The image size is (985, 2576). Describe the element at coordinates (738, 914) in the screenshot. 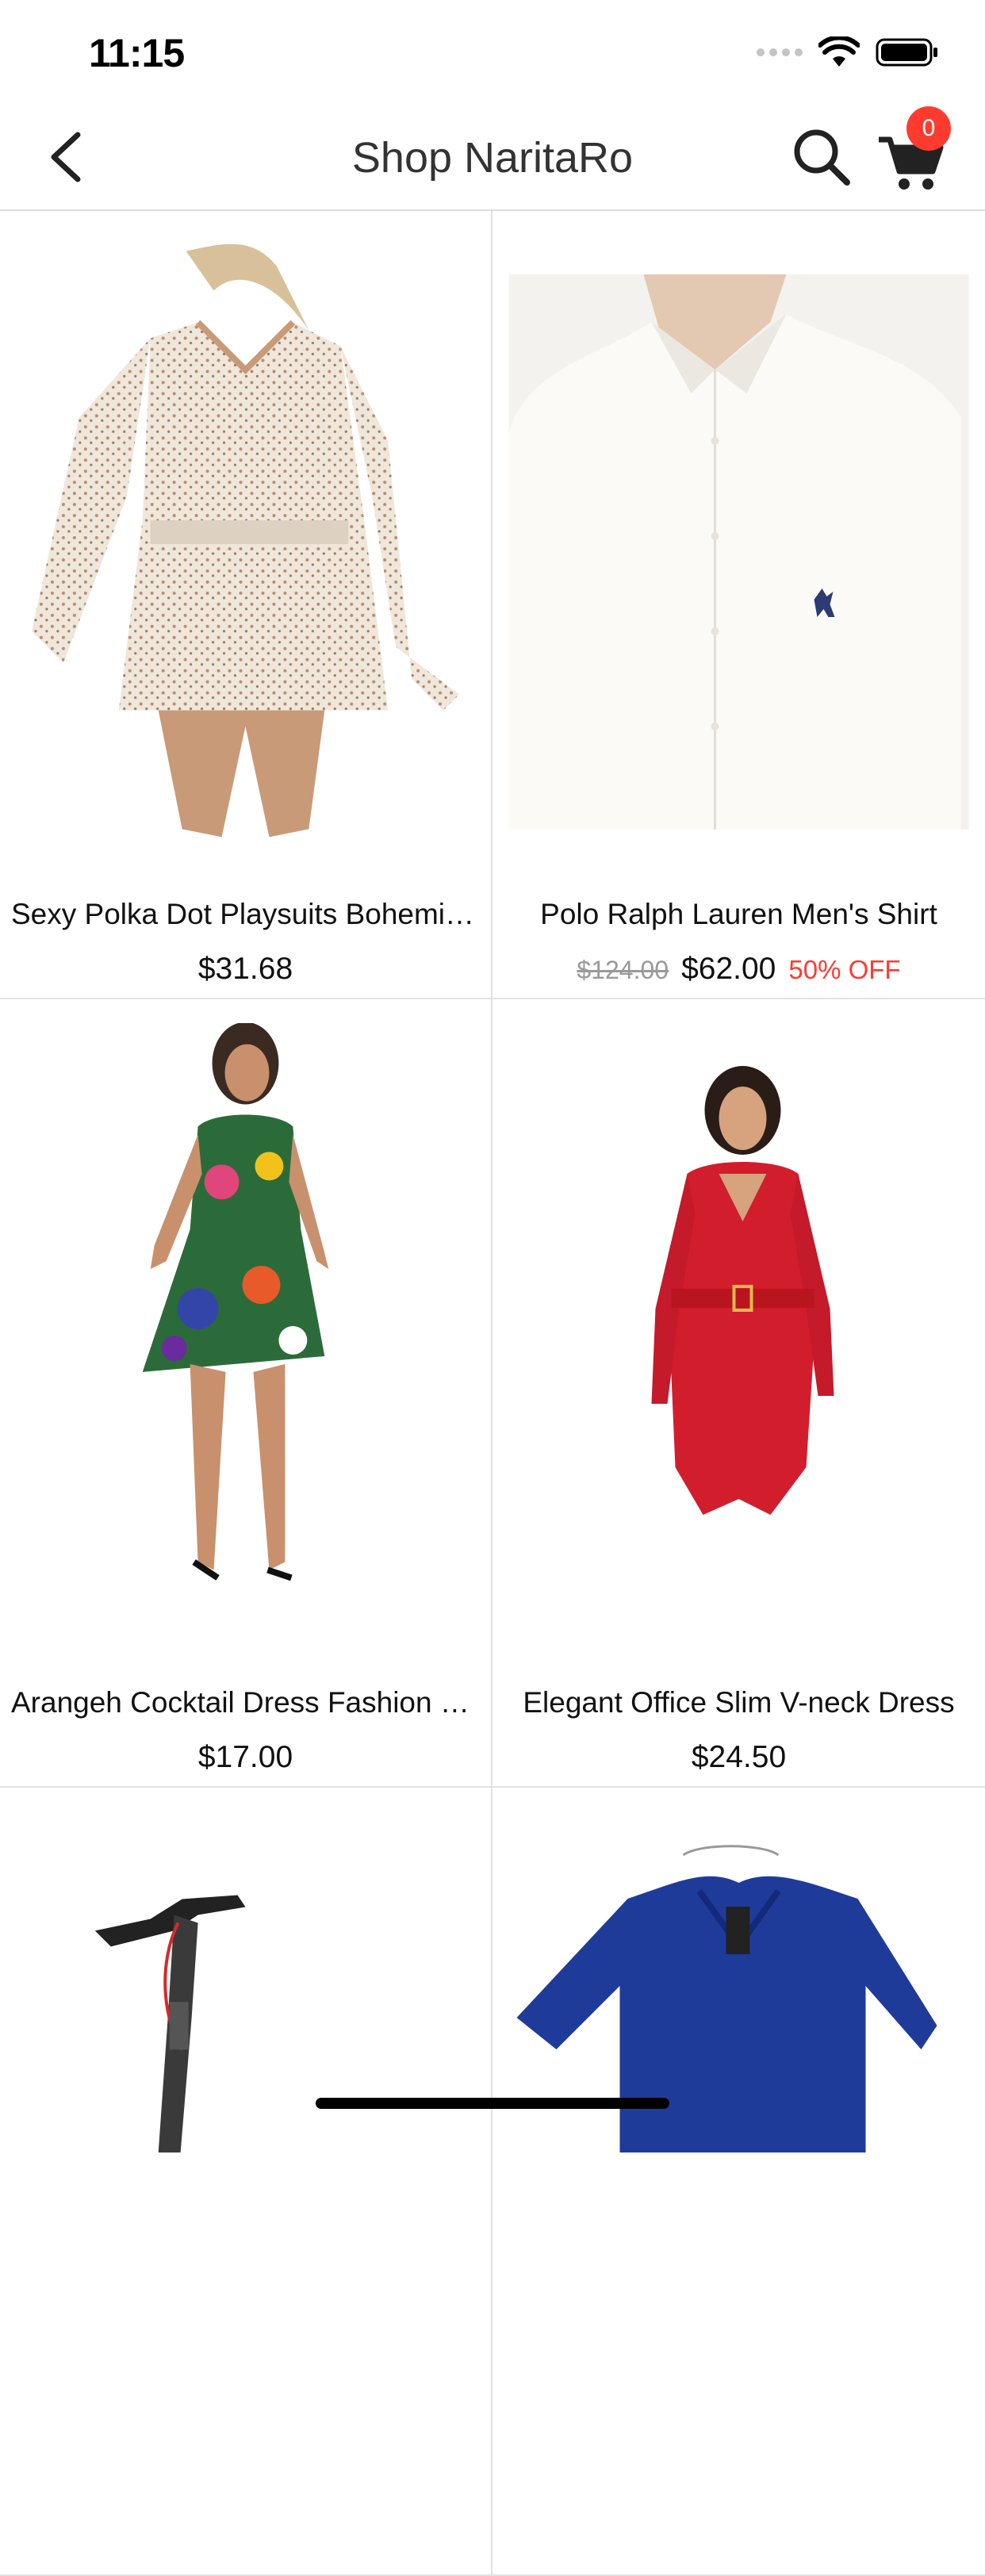

I see `product-name: Polo Ralph Lauren Men's Shirt` at that location.